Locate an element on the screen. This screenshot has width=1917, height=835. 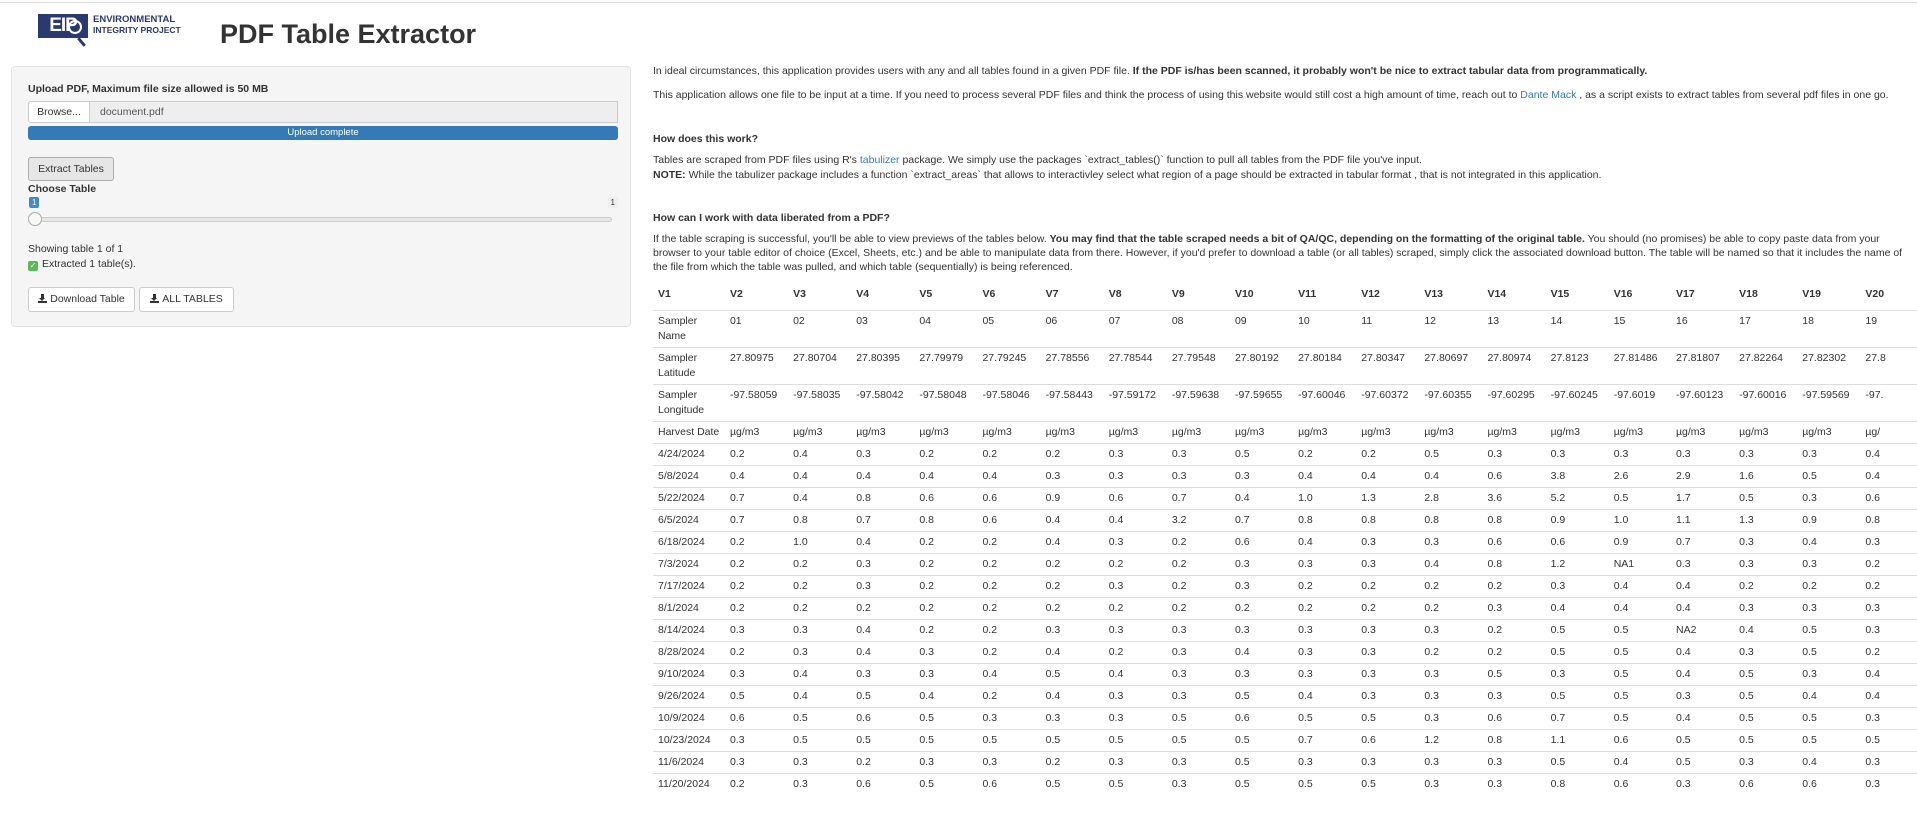
column-header: V6 is located at coordinates (989, 294).